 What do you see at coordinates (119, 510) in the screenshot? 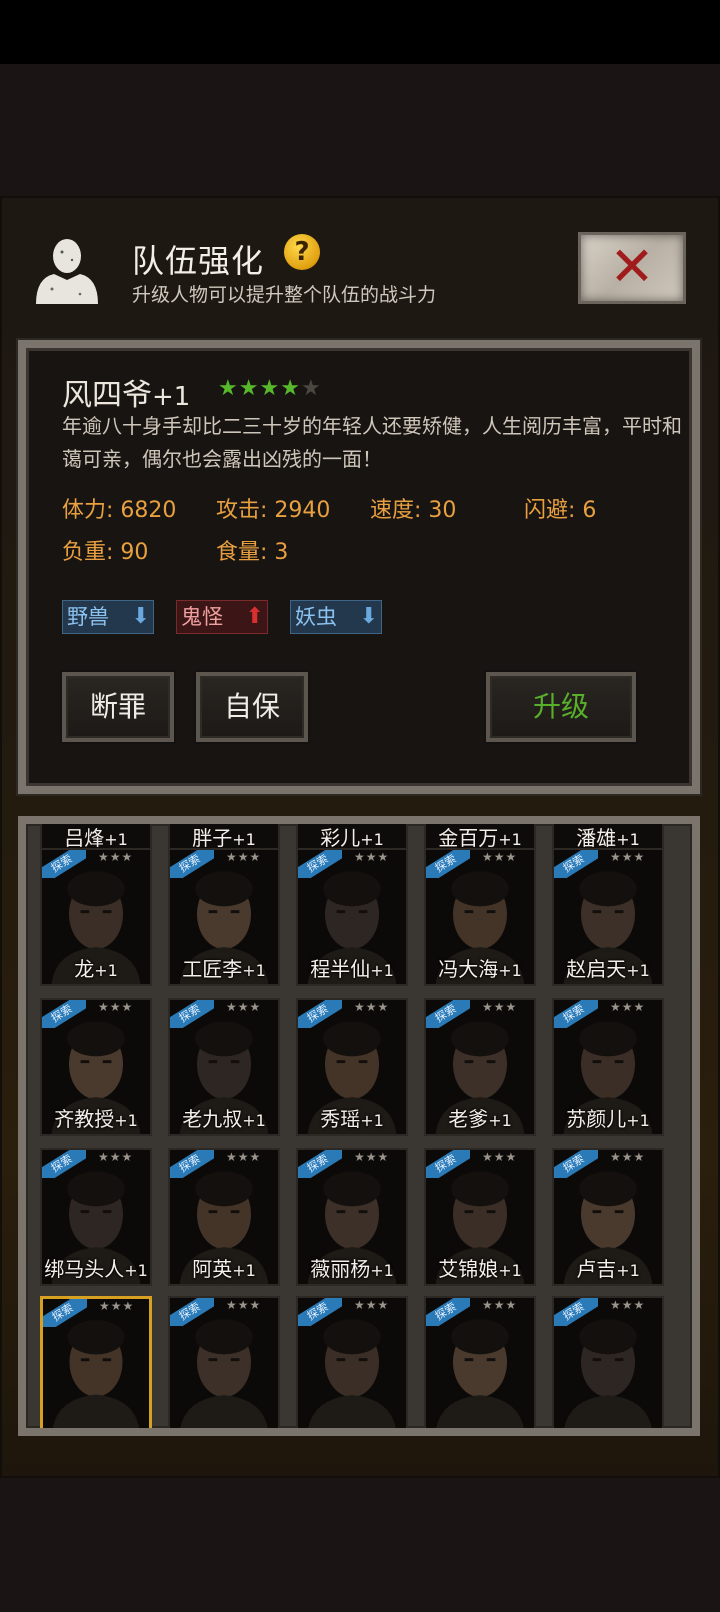
I see `stat-hp: 体力: 6820` at bounding box center [119, 510].